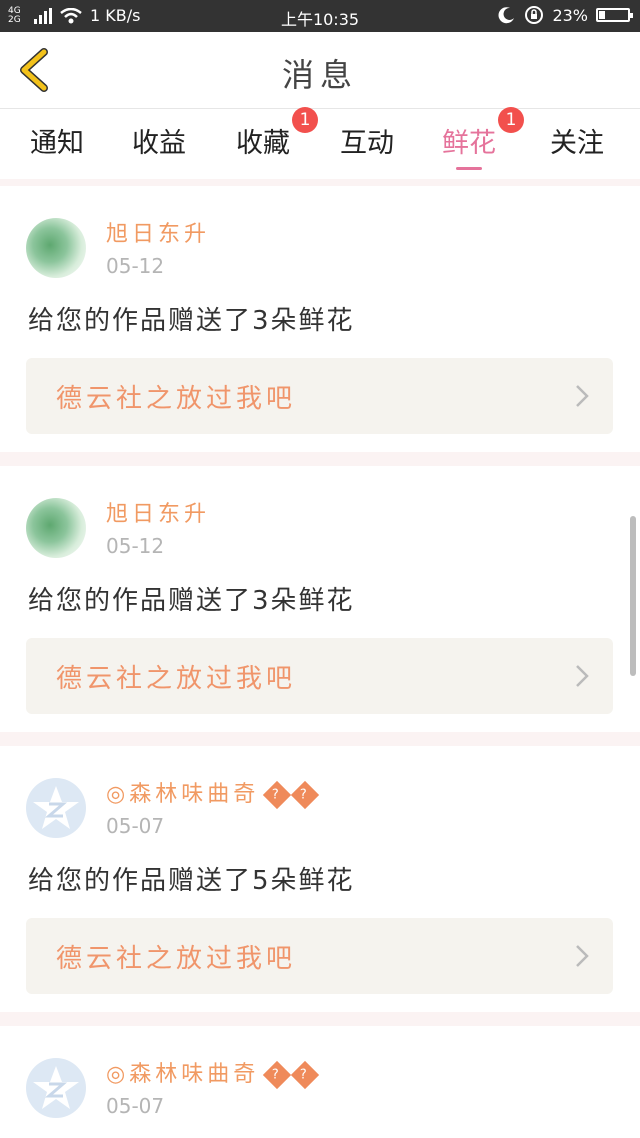 The height and width of the screenshot is (1138, 640). I want to click on tab-interactions: 互动, so click(367, 140).